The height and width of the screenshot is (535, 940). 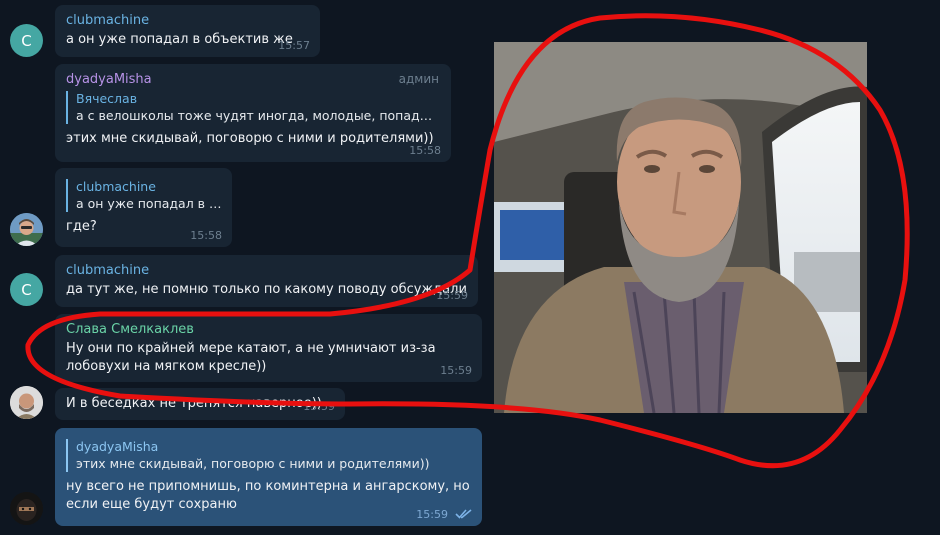 I want to click on message-time: 15:57, so click(x=294, y=45).